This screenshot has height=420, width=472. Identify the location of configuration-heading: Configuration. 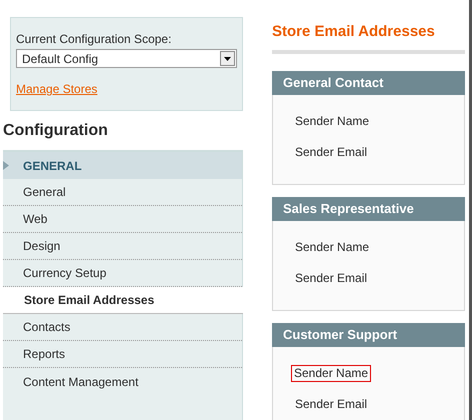
(55, 130).